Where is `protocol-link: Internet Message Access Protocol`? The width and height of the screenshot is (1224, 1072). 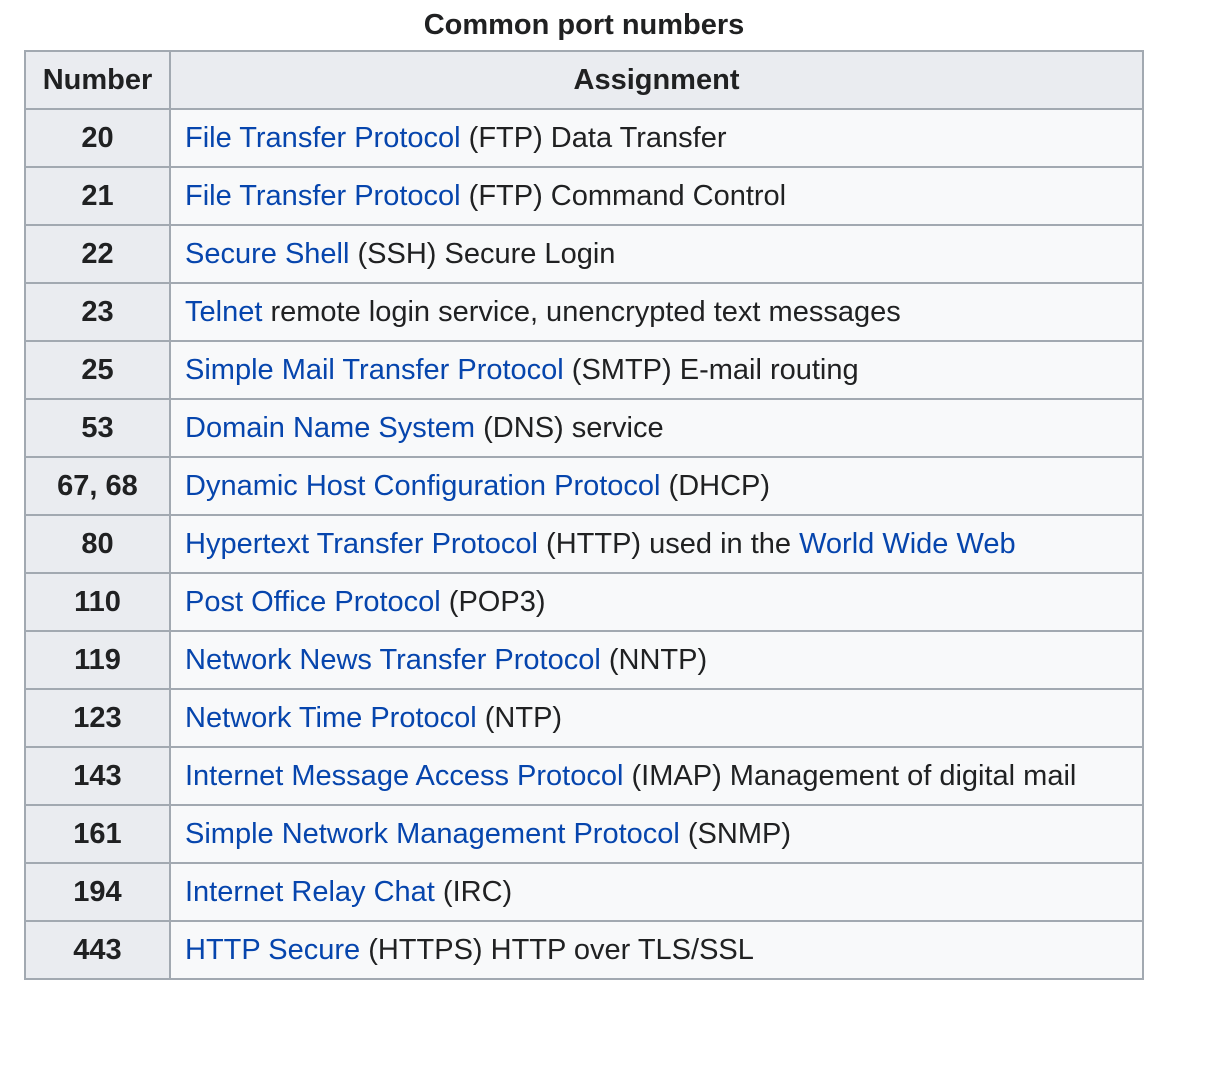 protocol-link: Internet Message Access Protocol is located at coordinates (404, 776).